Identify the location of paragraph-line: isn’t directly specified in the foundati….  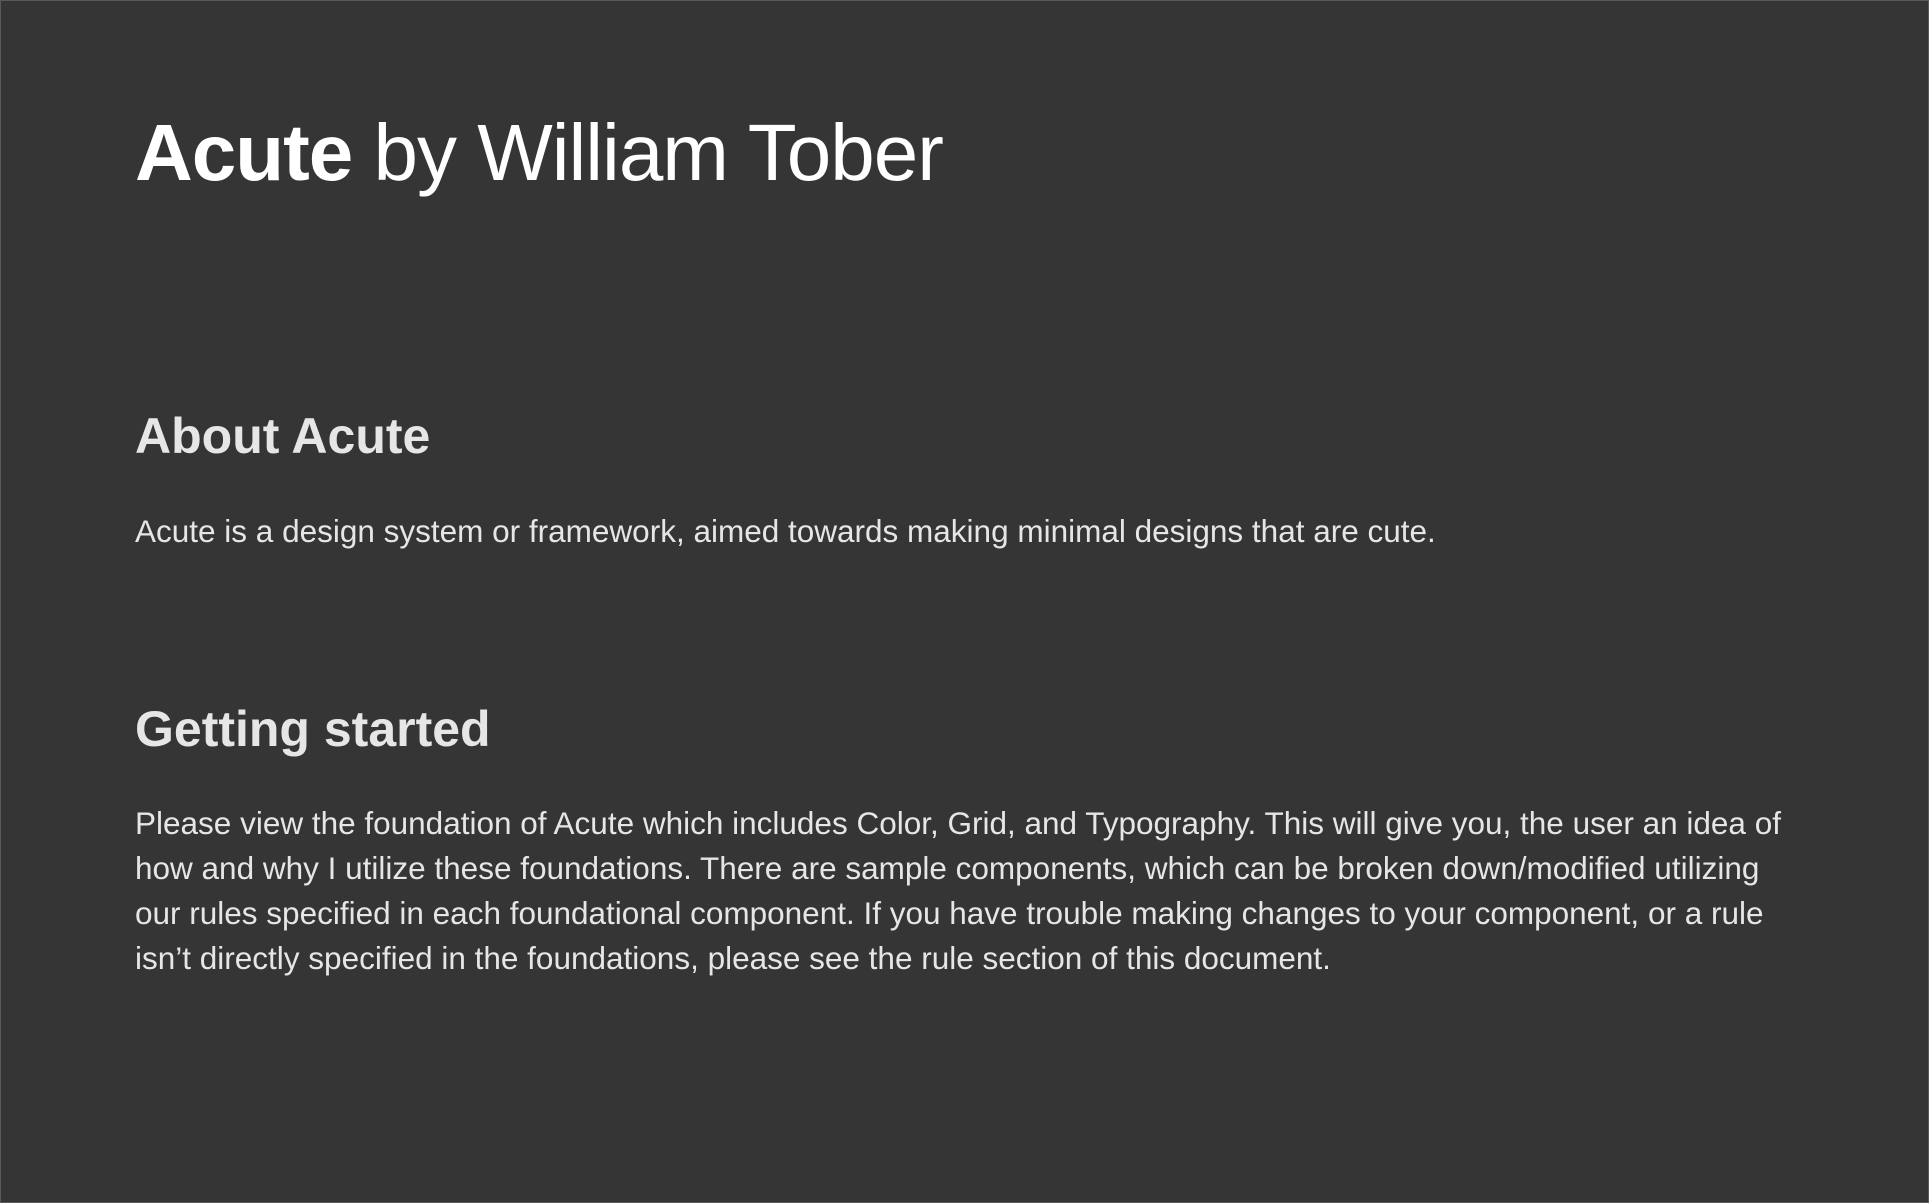
(733, 958).